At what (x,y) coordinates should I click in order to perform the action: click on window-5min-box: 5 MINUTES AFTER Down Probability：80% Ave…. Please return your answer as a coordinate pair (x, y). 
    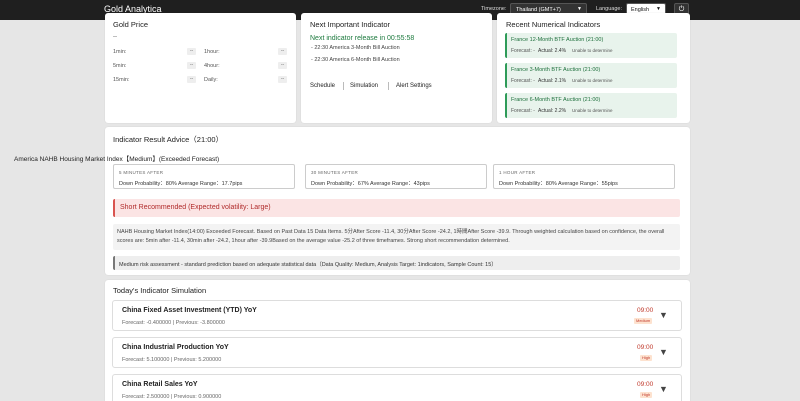
    Looking at the image, I should click on (204, 176).